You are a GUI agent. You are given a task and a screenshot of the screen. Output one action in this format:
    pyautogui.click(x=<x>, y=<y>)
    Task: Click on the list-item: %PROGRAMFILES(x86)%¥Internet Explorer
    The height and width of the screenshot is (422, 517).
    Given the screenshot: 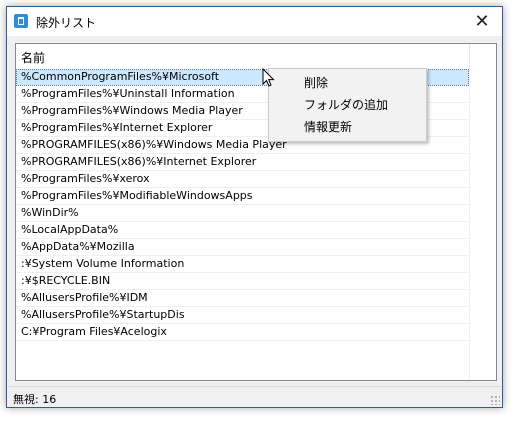 What is the action you would take?
    pyautogui.click(x=242, y=162)
    